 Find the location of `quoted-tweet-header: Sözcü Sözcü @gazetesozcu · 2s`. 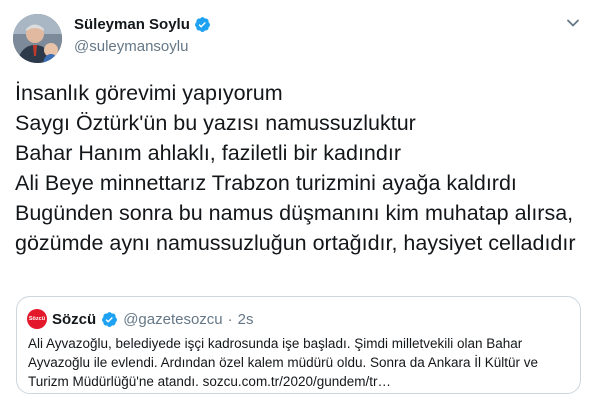

quoted-tweet-header: Sözcü Sözcü @gazetesozcu · 2s is located at coordinates (140, 319).